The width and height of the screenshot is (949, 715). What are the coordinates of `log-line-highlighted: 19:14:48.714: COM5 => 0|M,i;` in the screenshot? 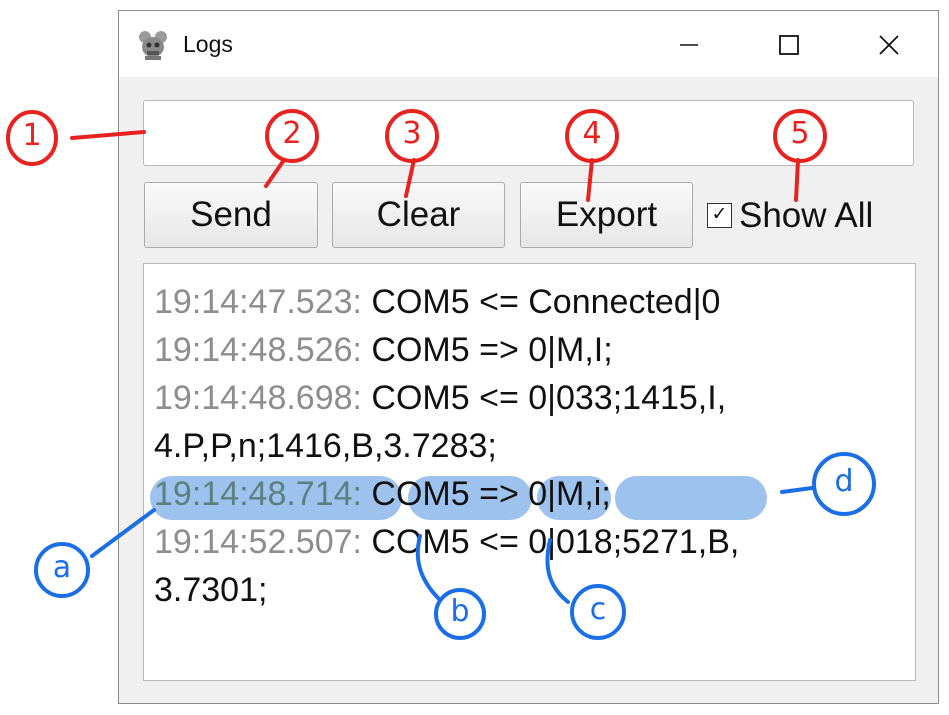 It's located at (382, 494).